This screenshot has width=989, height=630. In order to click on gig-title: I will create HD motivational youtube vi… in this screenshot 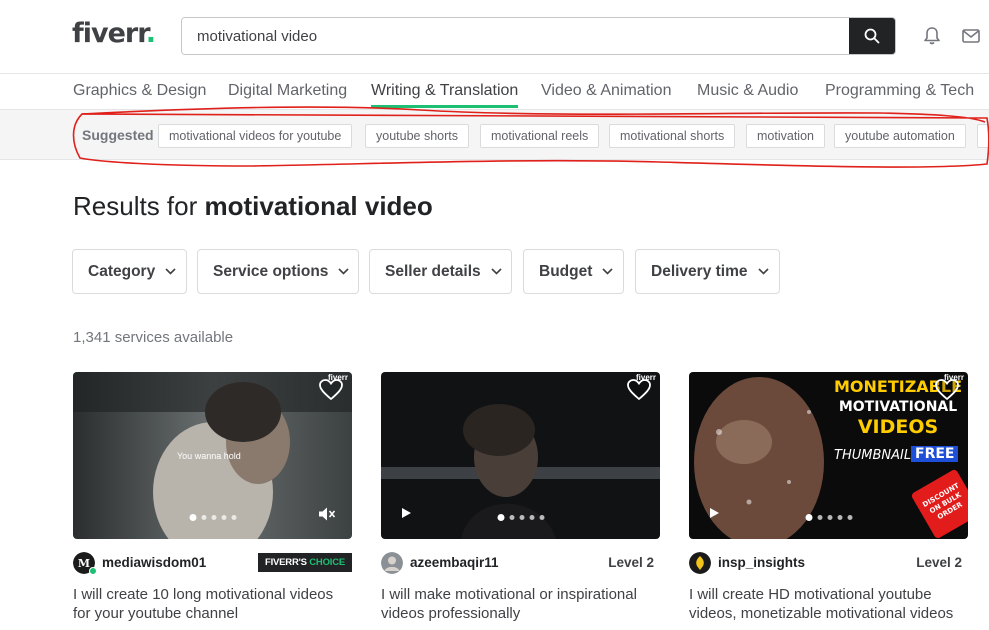, I will do `click(828, 604)`.